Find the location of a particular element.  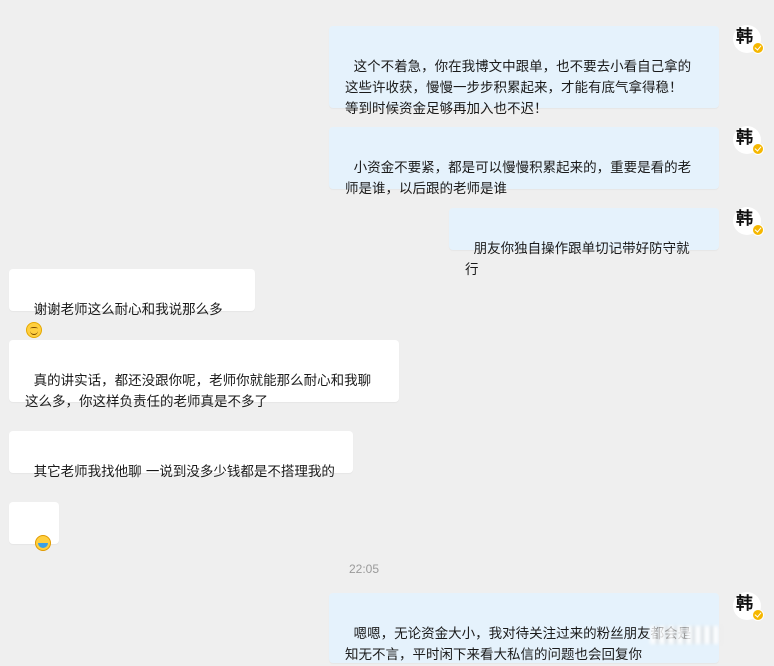

message-text: 其它老师我找他聊 一说到没多少钱都是不搭理我的 is located at coordinates (184, 472).